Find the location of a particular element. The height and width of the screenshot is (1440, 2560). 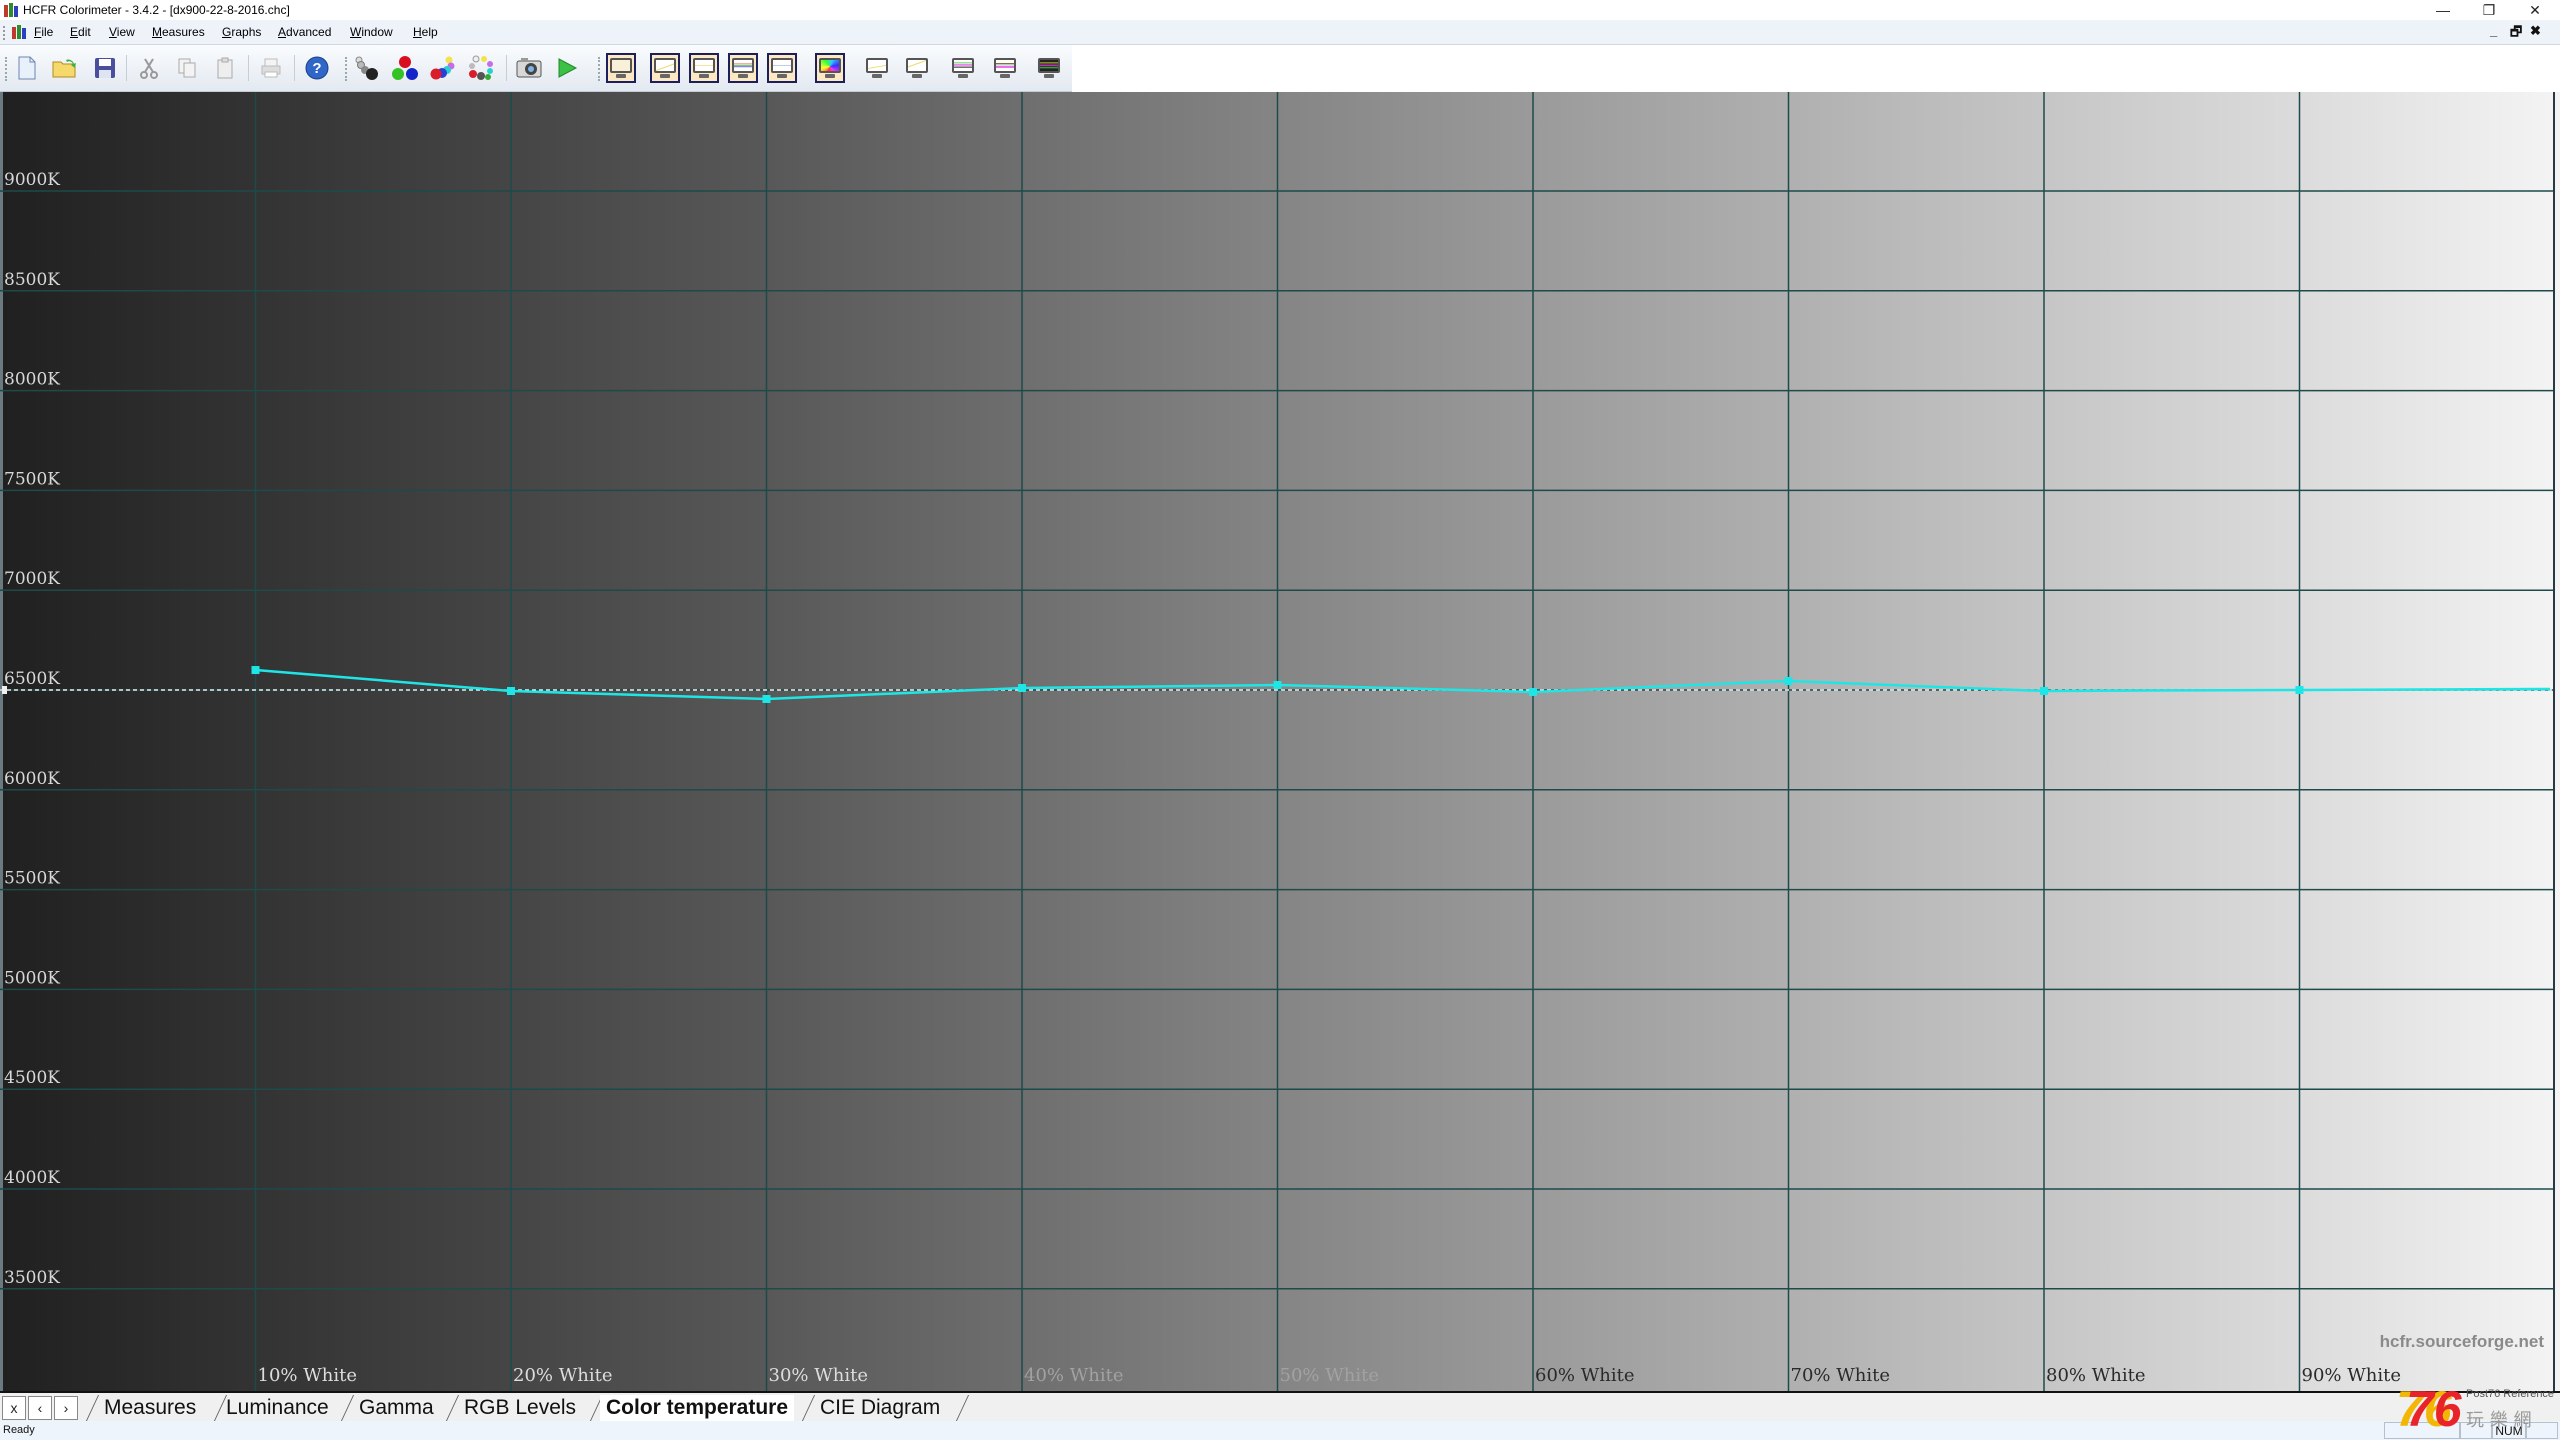

menu-help: Help is located at coordinates (425, 32).